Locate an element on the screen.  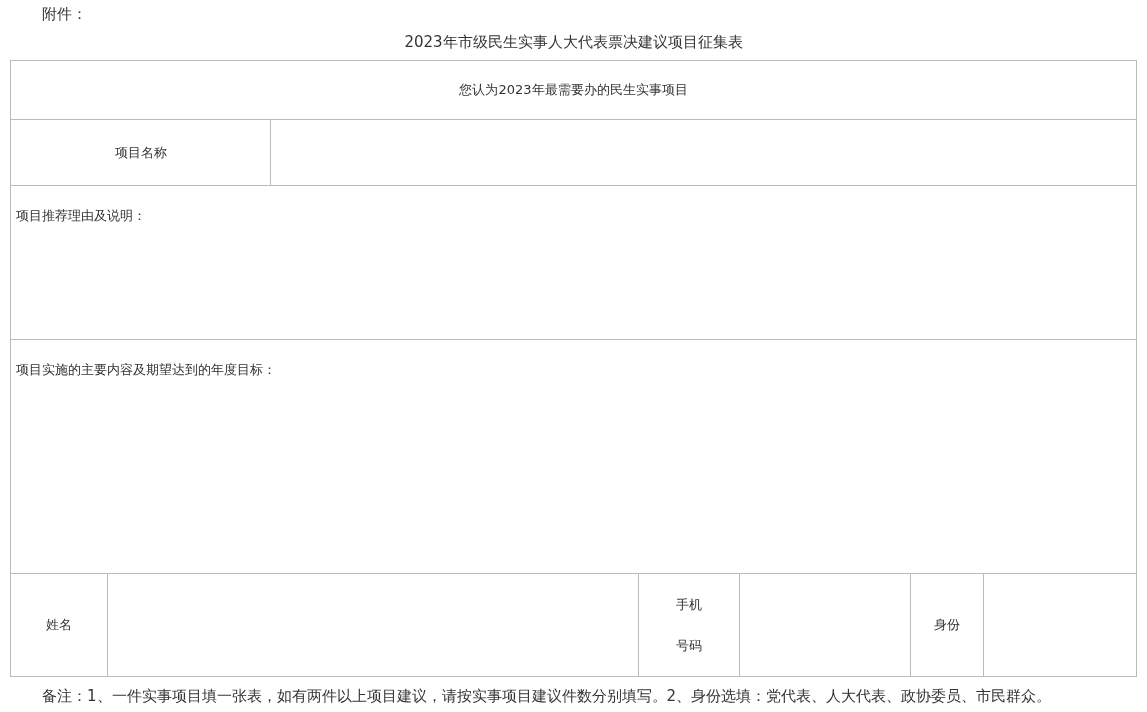
form-title: 2023年市级民生实事人大代表票决建议项目征集表 is located at coordinates (573, 42).